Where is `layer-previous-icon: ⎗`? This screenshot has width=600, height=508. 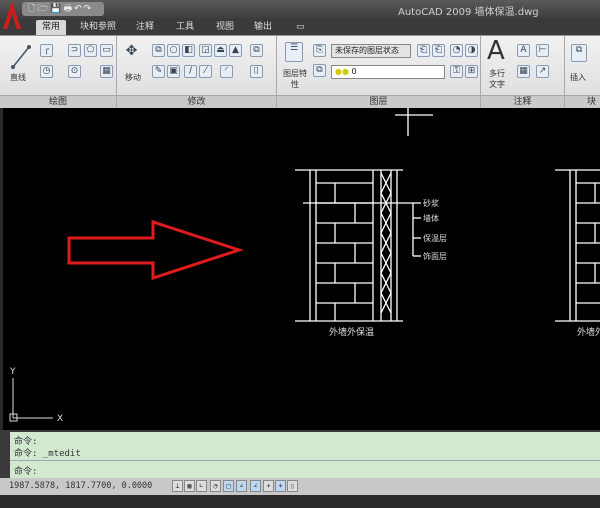 layer-previous-icon: ⎗ is located at coordinates (423, 50).